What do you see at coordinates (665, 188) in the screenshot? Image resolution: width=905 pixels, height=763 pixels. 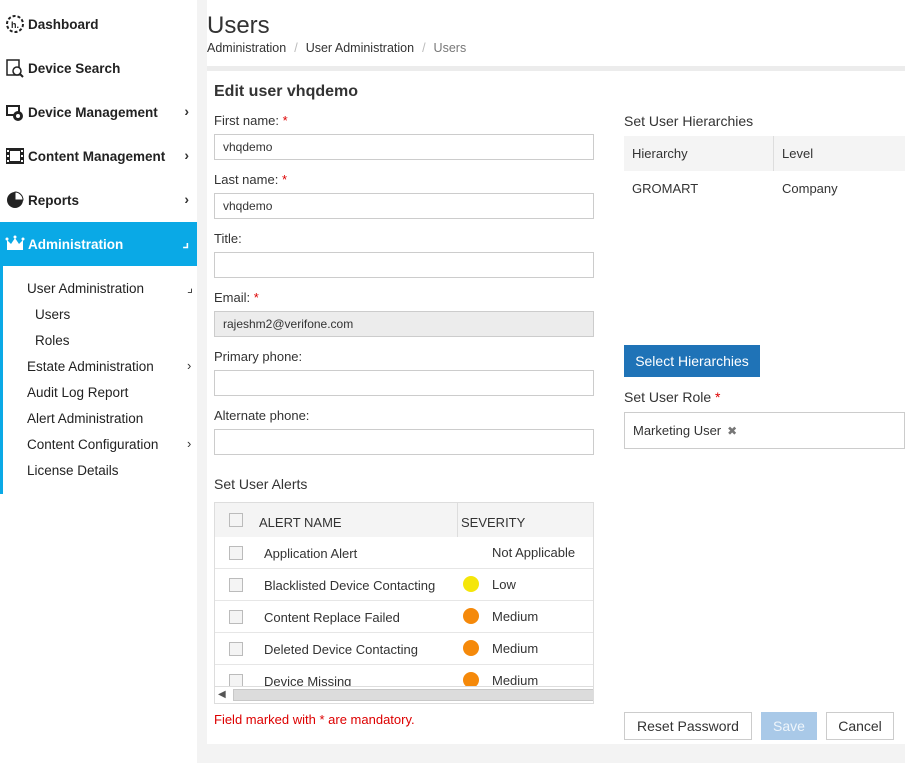 I see `hierarchy-cell: GROMART` at bounding box center [665, 188].